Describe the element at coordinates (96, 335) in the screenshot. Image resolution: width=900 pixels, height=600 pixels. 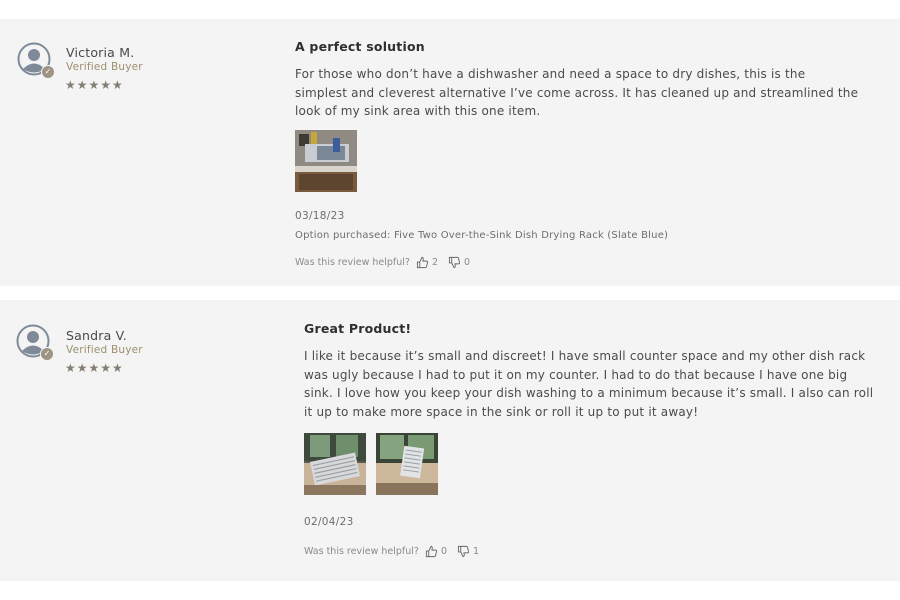
I see `reviewer-name: Sandra V.` at that location.